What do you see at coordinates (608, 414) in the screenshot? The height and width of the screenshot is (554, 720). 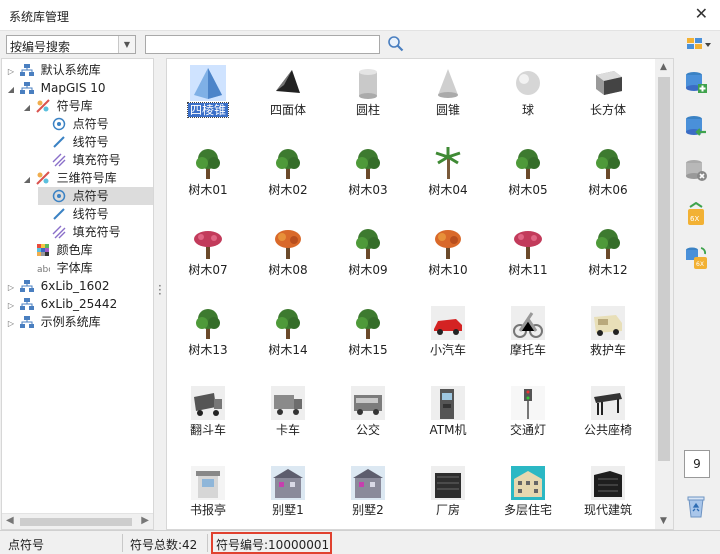 I see `symbol-item: 公共座椅` at bounding box center [608, 414].